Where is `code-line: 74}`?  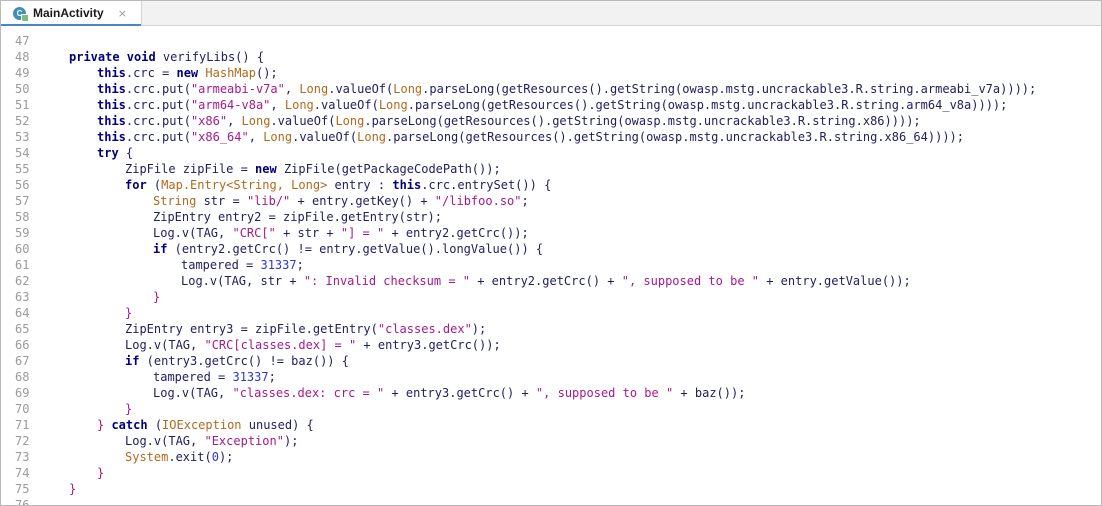 code-line: 74} is located at coordinates (551, 473).